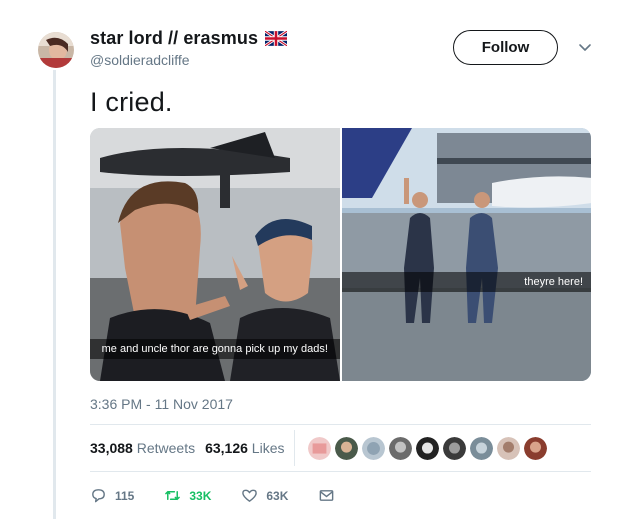 The height and width of the screenshot is (519, 632). I want to click on thread-line, so click(54, 294).